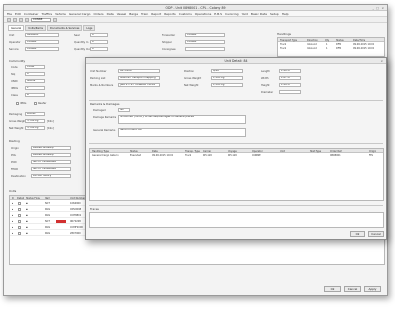 This screenshot has height=309, width=395. Describe the element at coordinates (170, 14) in the screenshot. I see `menu-item: Reports` at that location.